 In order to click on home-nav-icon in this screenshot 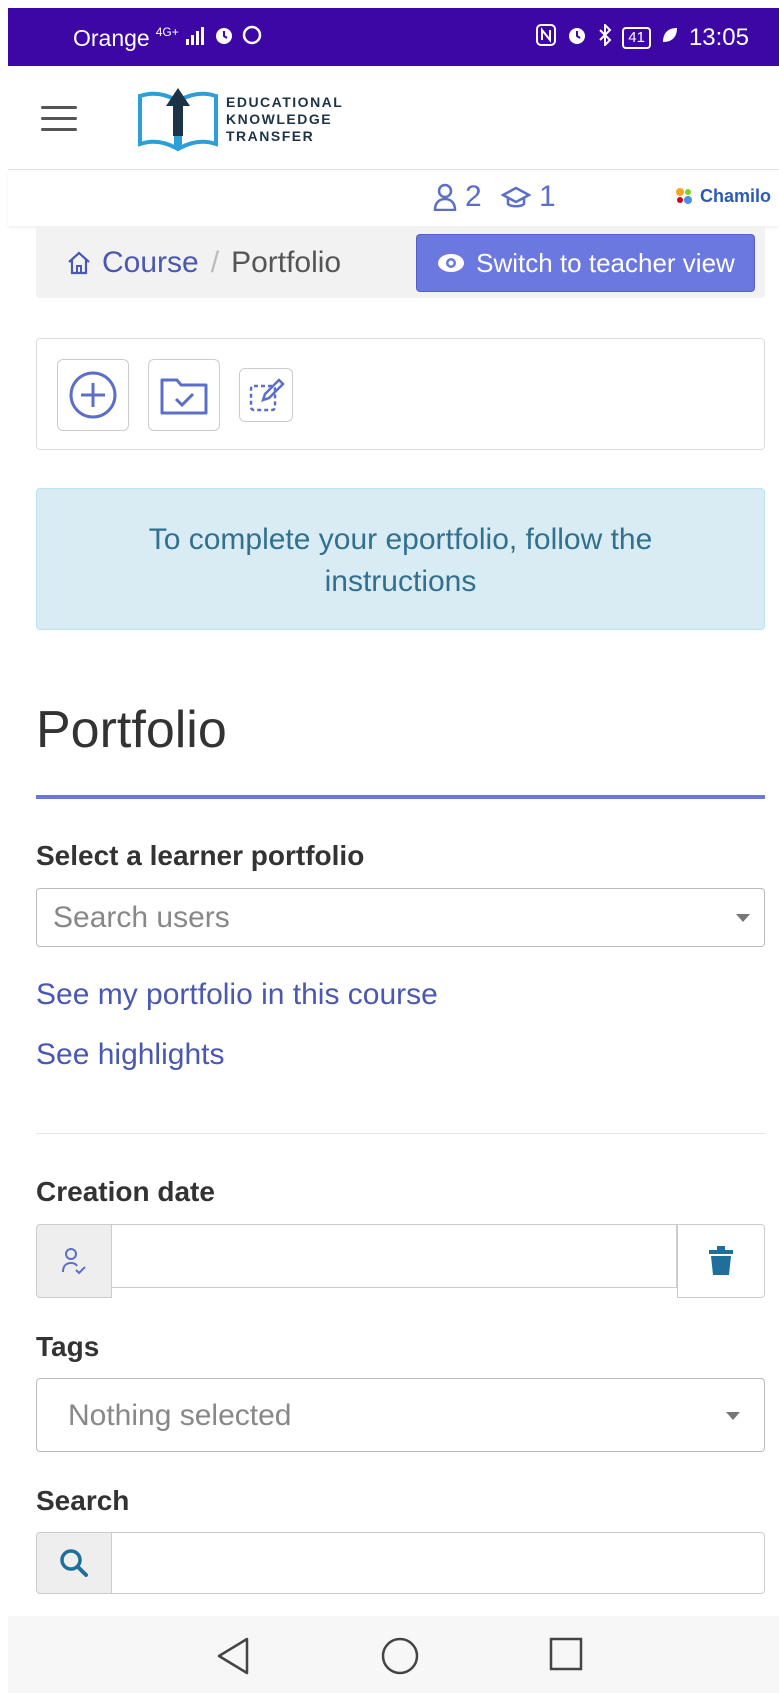, I will do `click(400, 1656)`.